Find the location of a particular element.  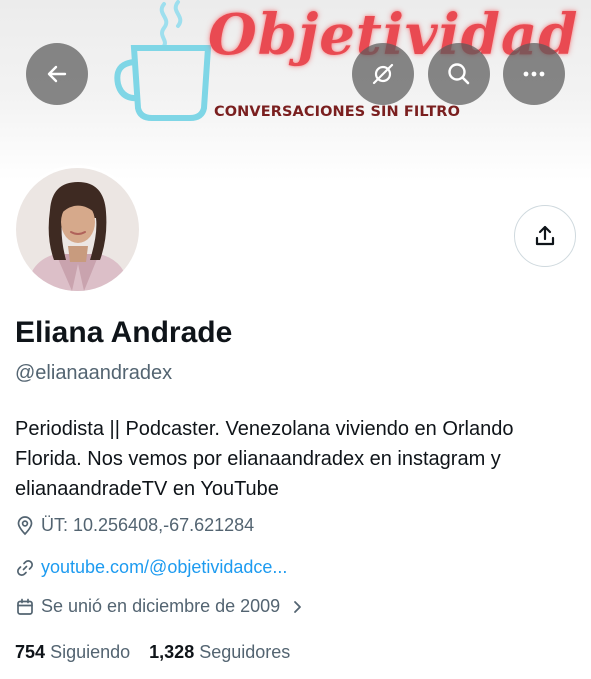

location-pin-icon is located at coordinates (25, 525).